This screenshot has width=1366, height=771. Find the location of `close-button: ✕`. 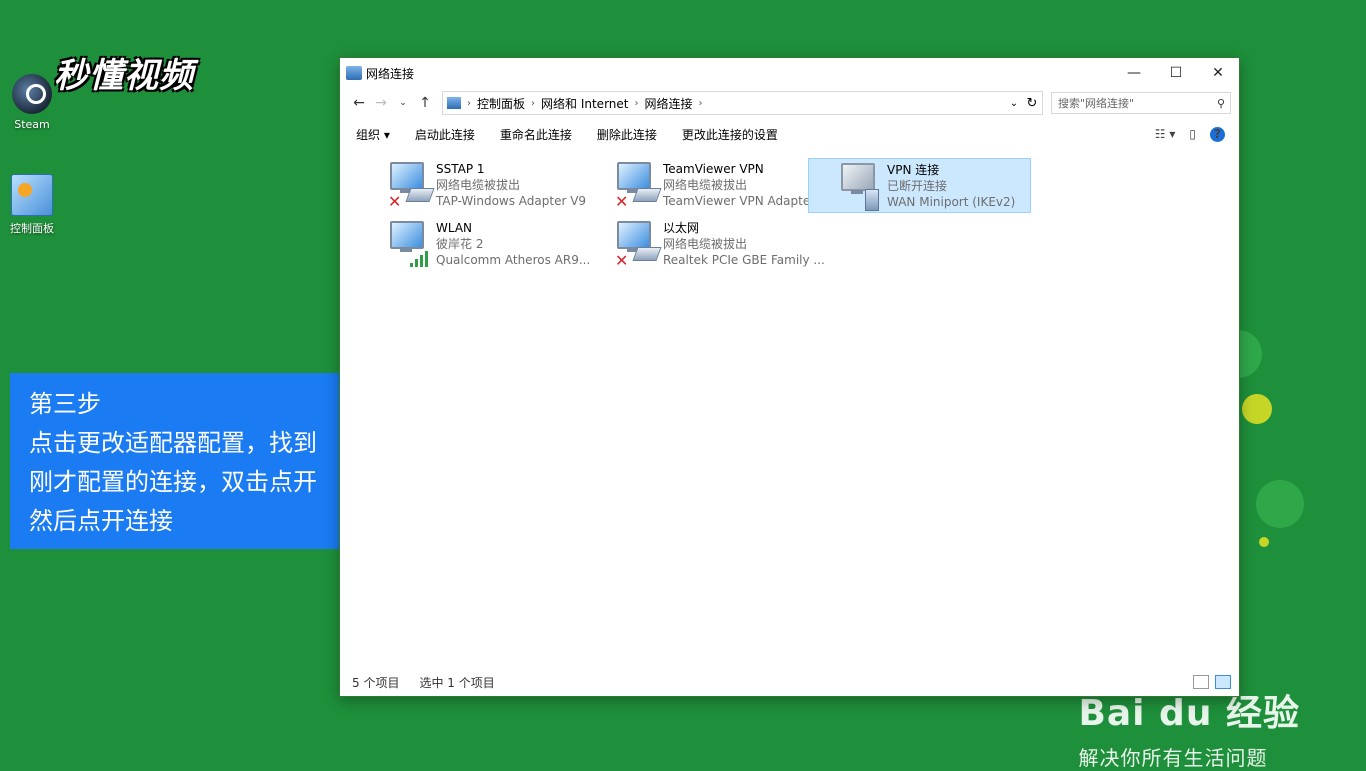

close-button: ✕ is located at coordinates (1218, 73).